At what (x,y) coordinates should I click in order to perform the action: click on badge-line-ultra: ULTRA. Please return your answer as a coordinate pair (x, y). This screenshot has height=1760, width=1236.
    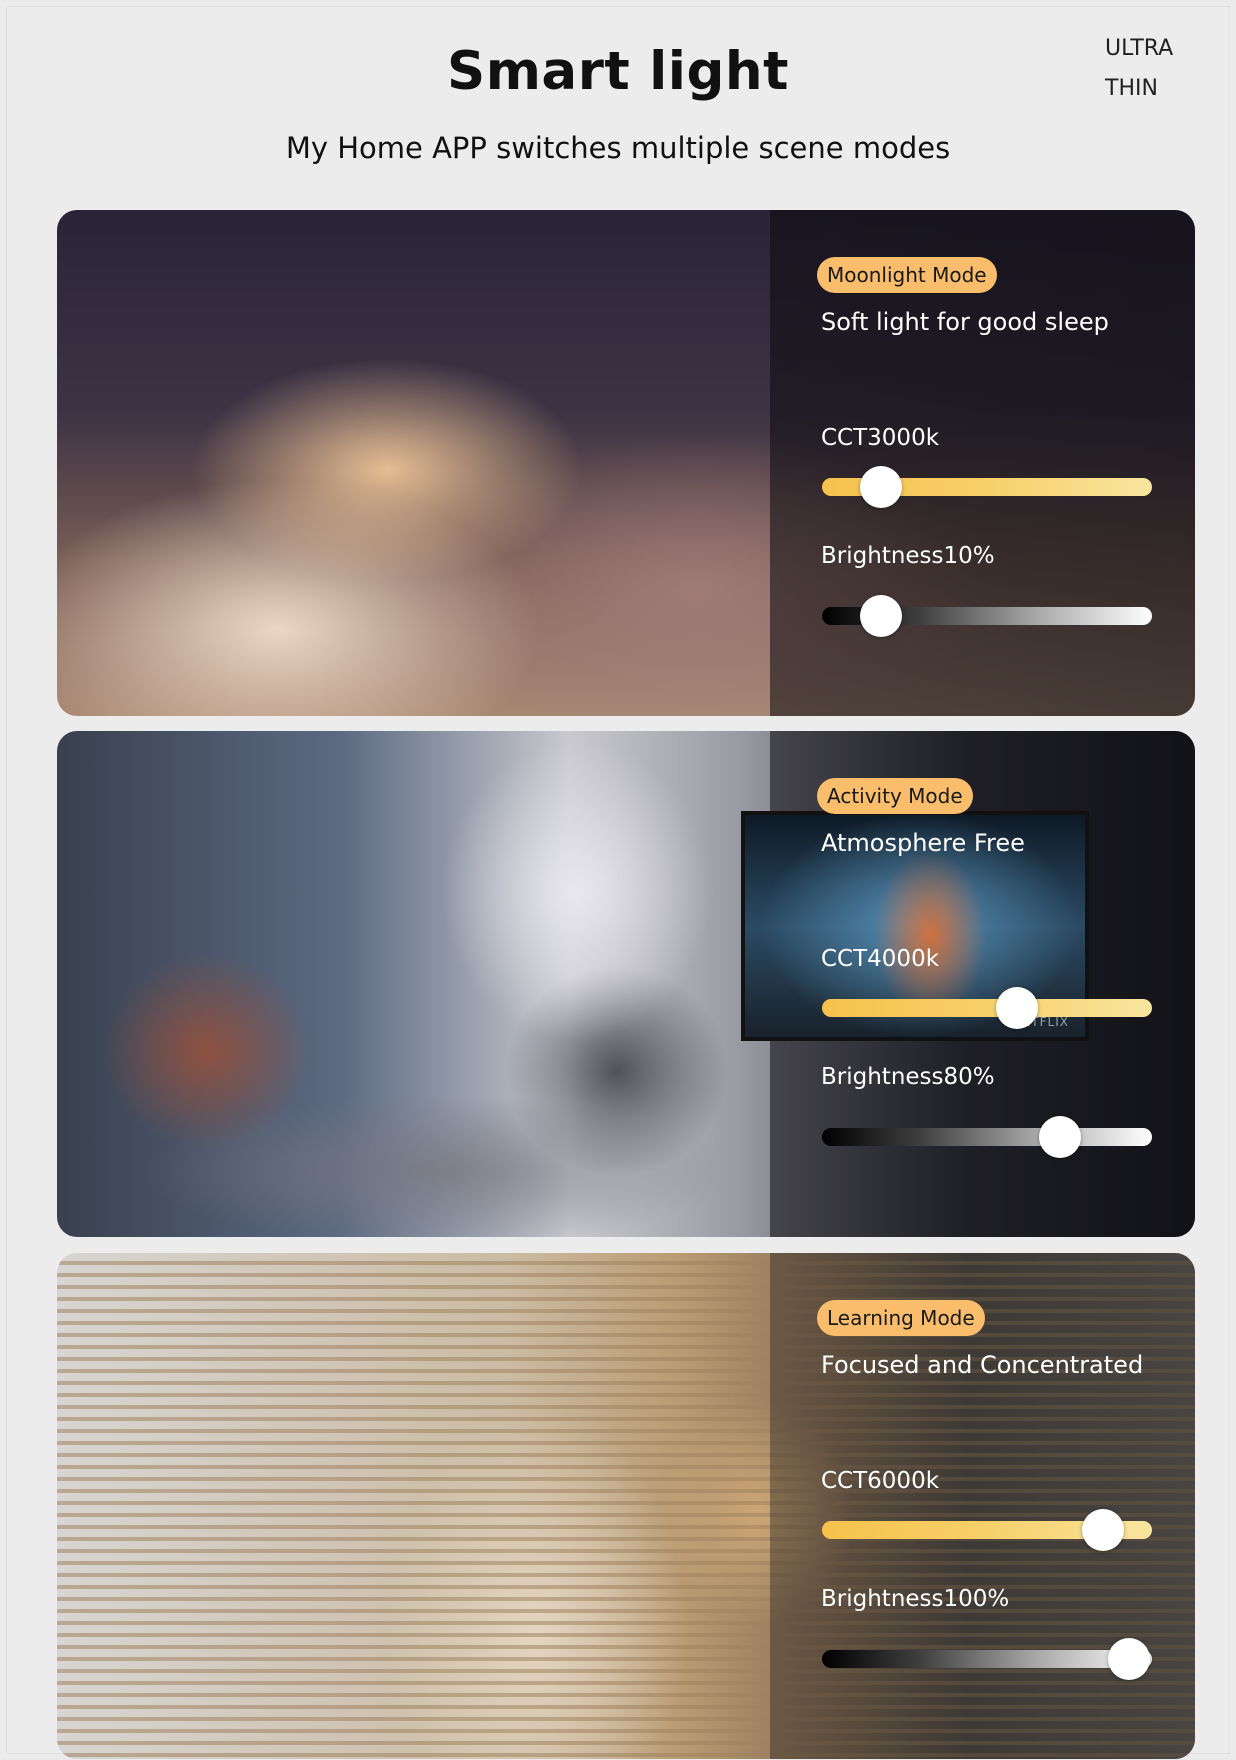
    Looking at the image, I should click on (1139, 48).